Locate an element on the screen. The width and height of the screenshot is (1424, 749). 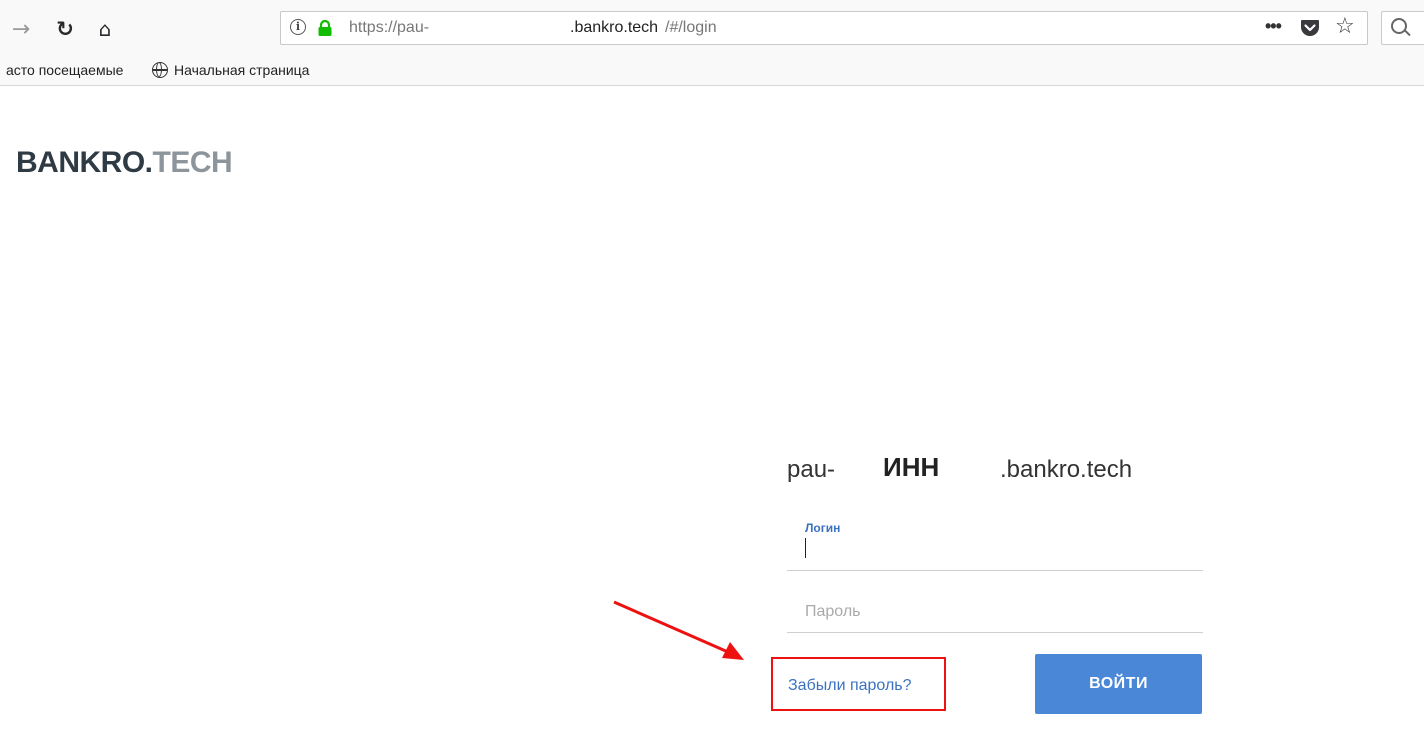
bookmark-home-label: Начальная страница is located at coordinates (242, 70).